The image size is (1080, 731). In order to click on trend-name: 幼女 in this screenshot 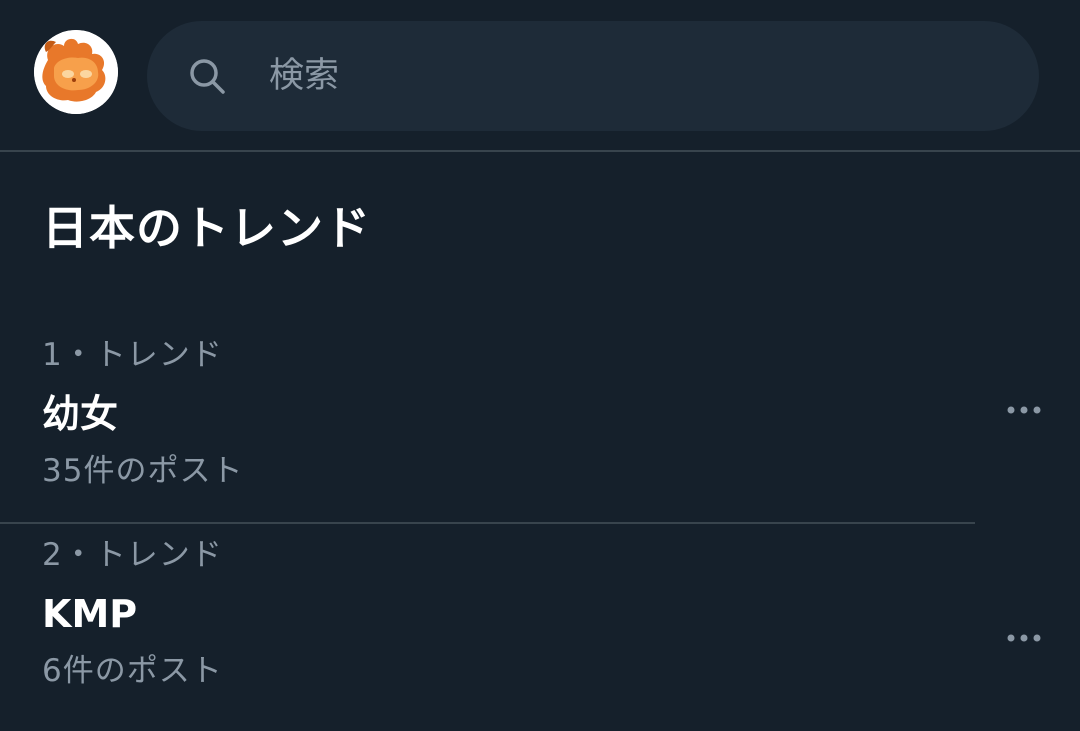, I will do `click(80, 414)`.